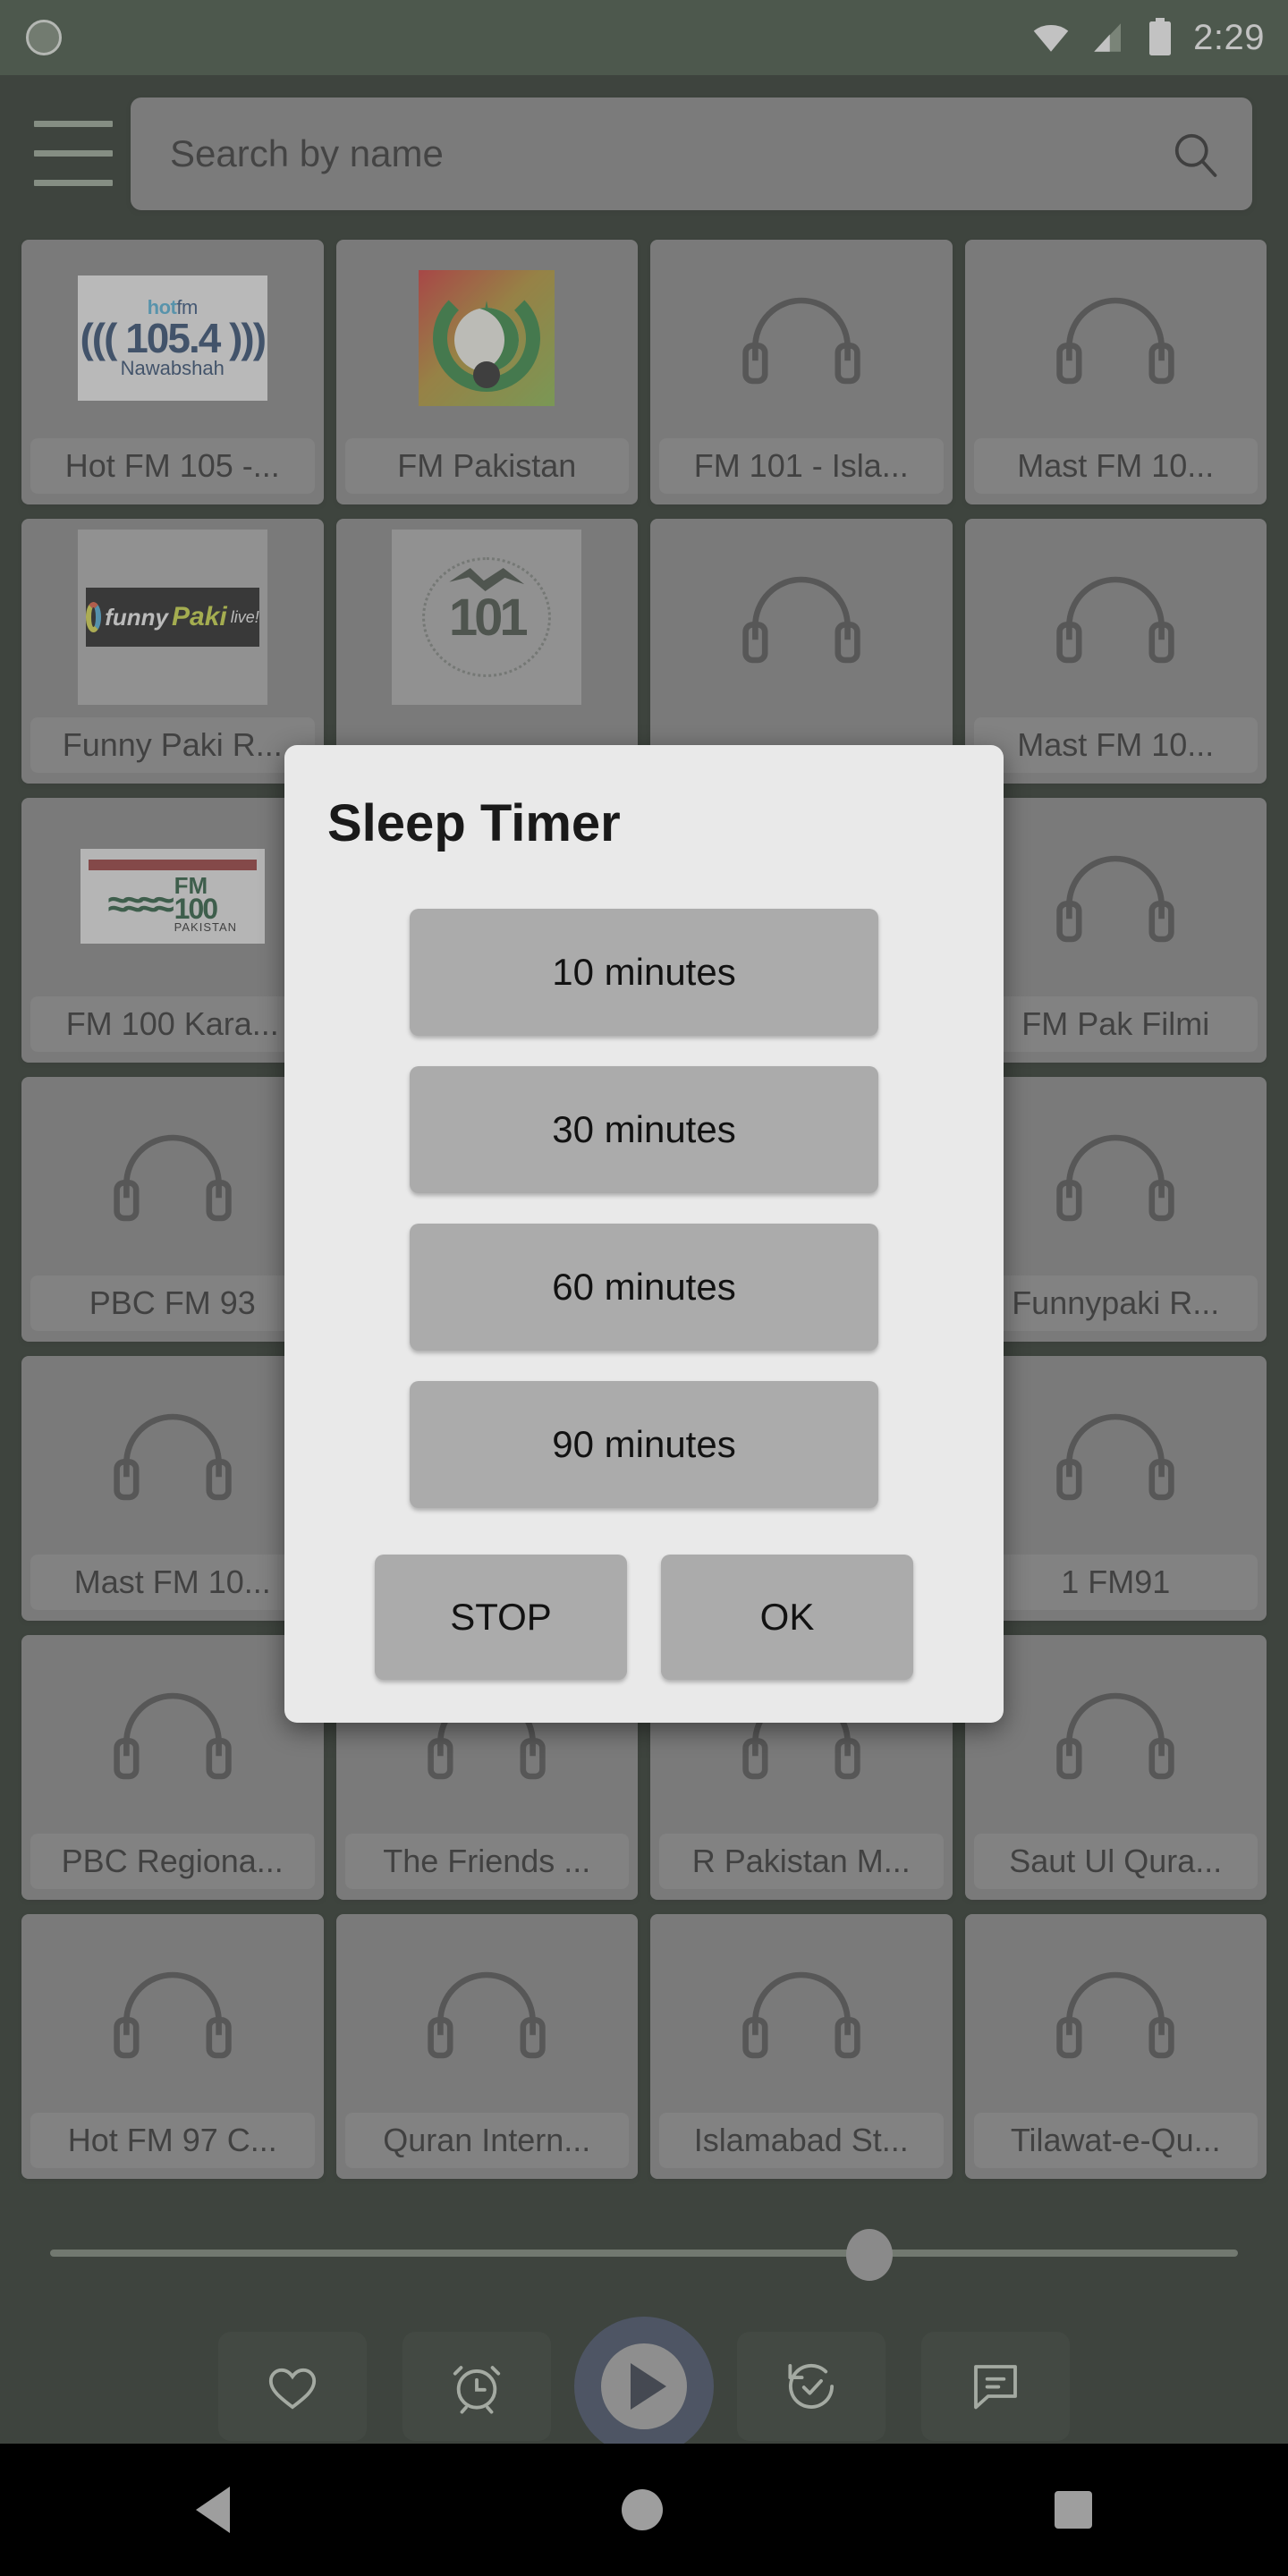 The width and height of the screenshot is (1288, 2576). What do you see at coordinates (644, 1208) in the screenshot?
I see `dialog-options-list: 10 minutes 30 minutes 60 minutes 90 minutes` at bounding box center [644, 1208].